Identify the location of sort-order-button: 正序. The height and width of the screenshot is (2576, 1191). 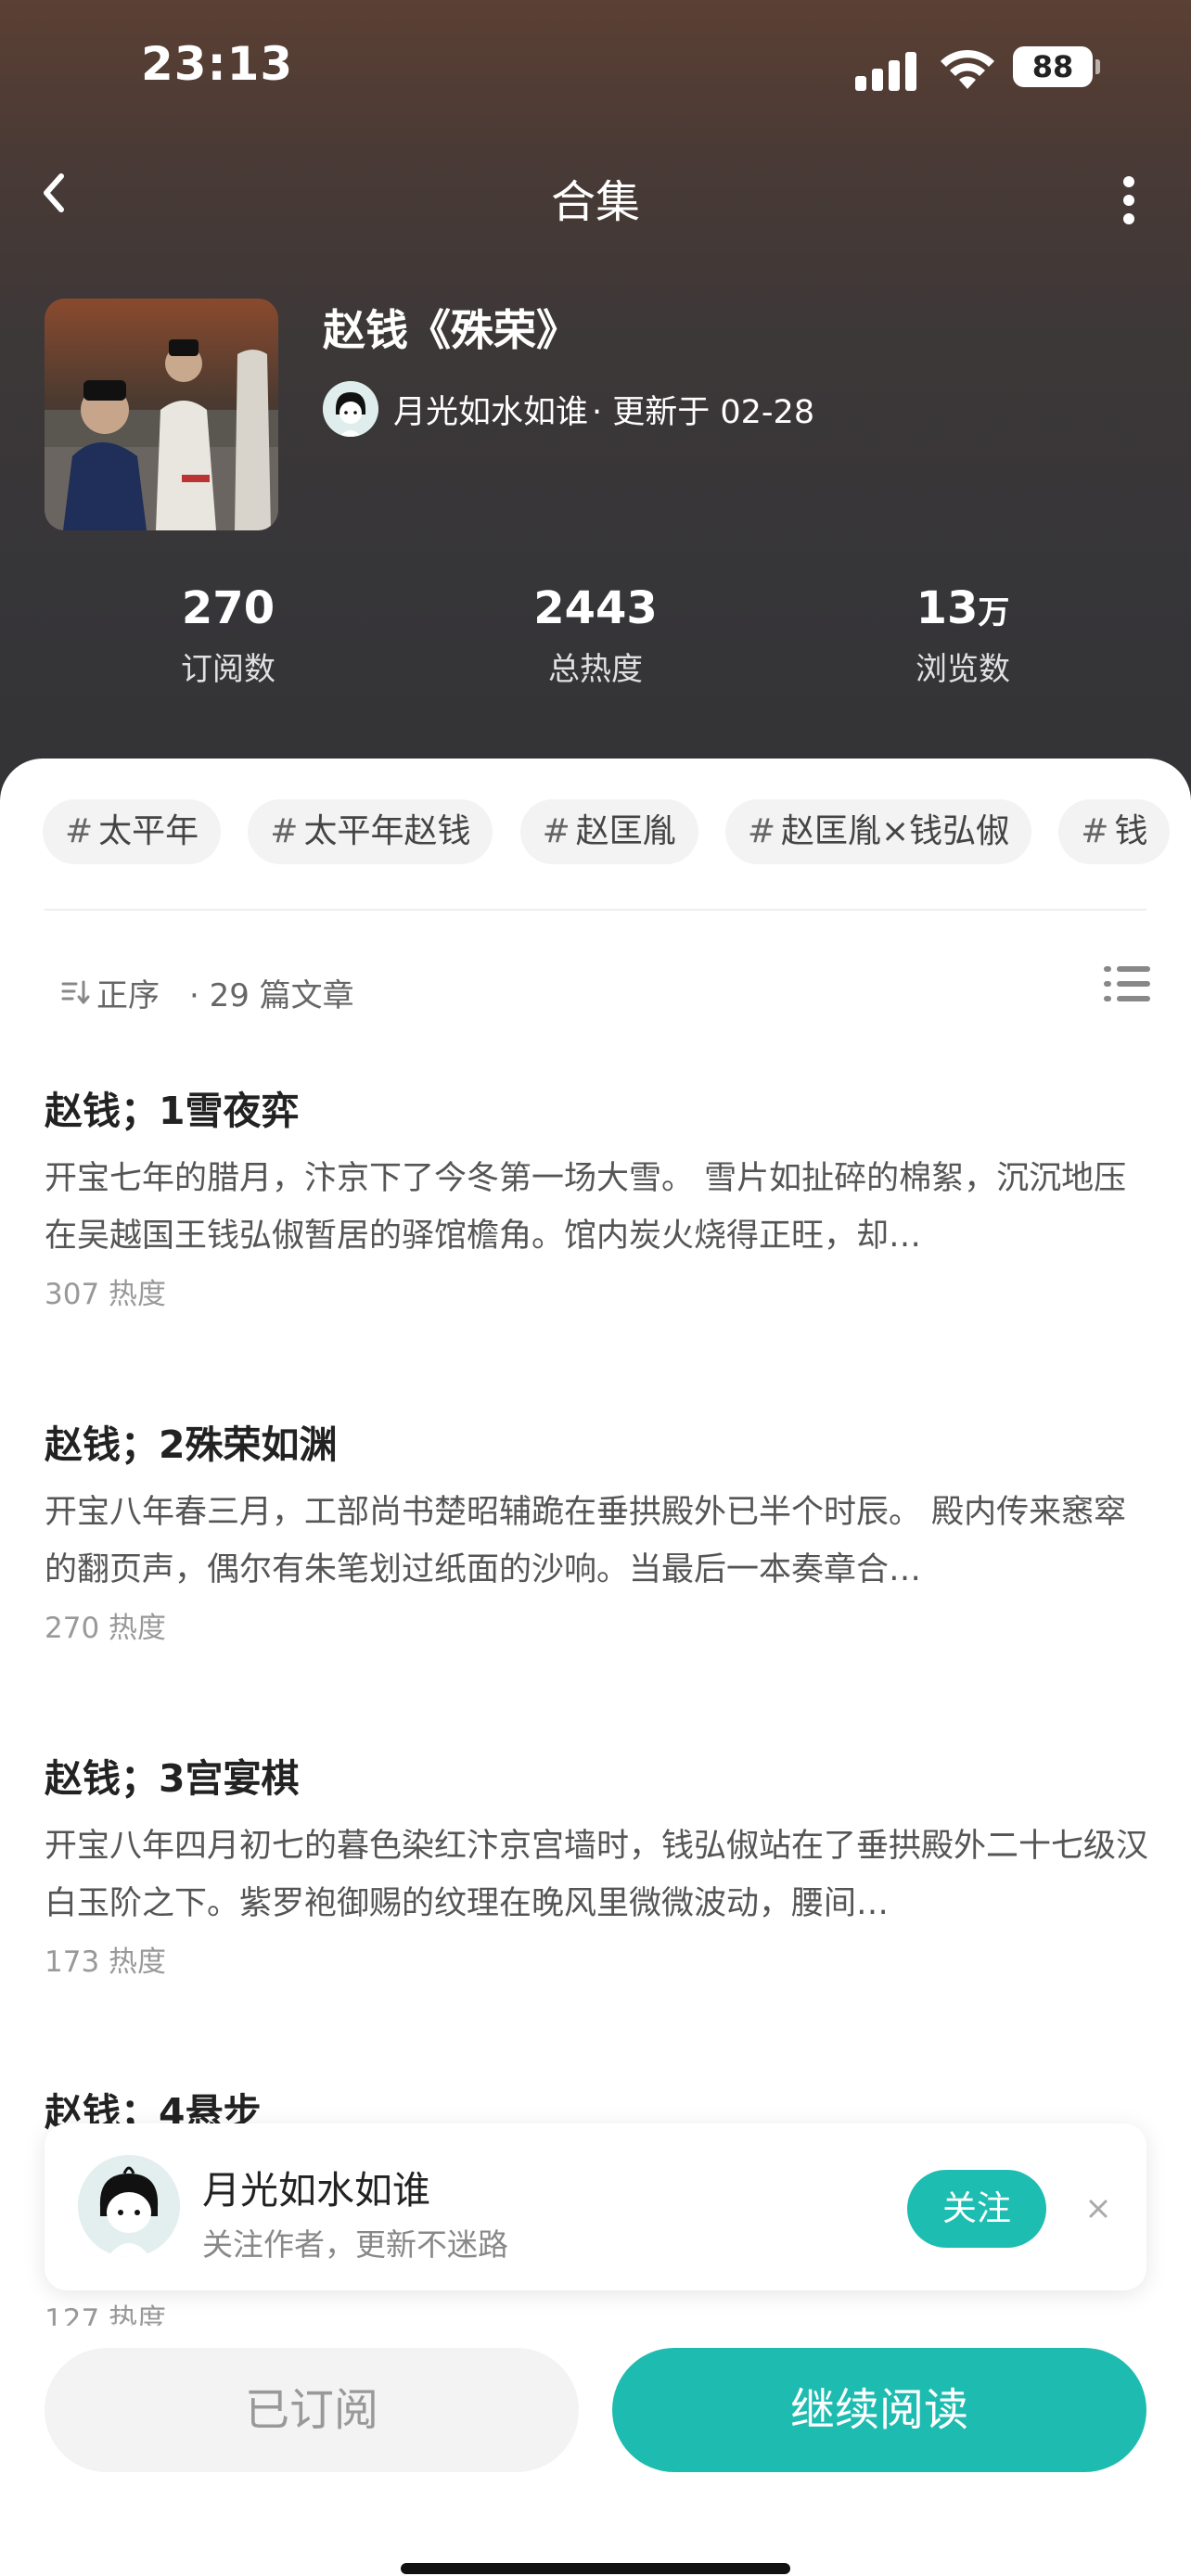
(109, 992).